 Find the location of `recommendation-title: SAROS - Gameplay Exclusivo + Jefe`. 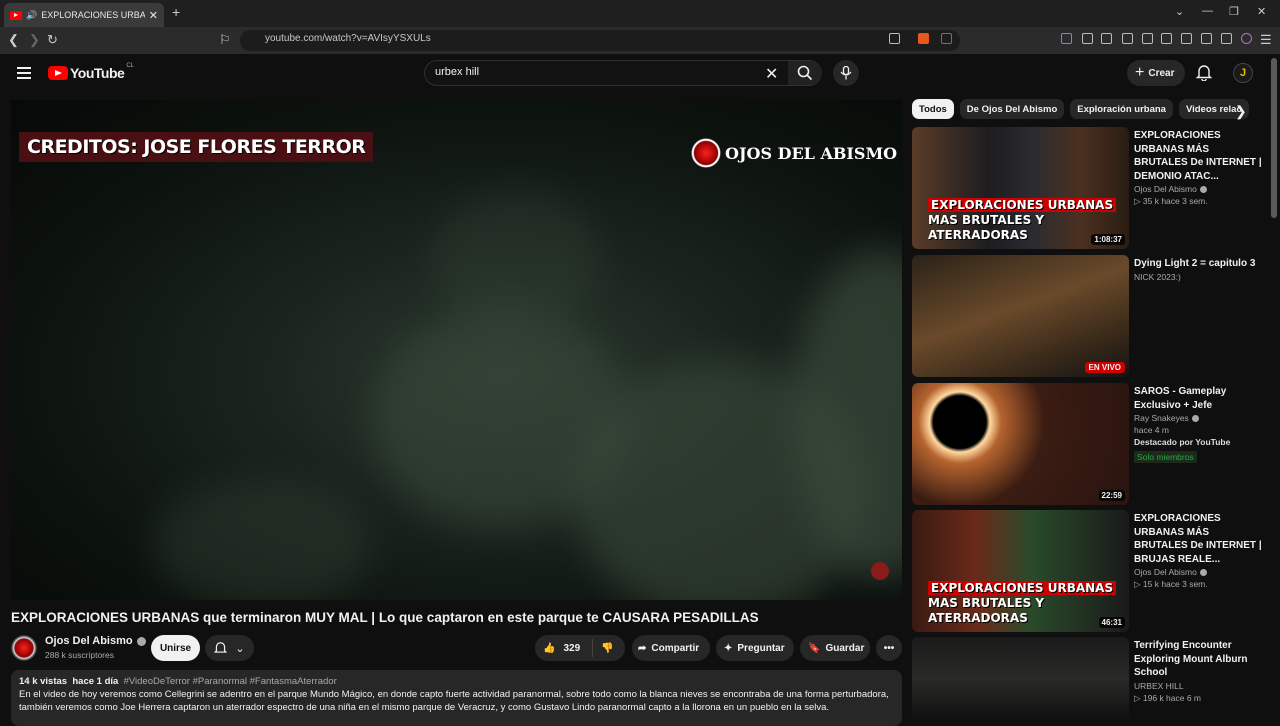

recommendation-title: SAROS - Gameplay Exclusivo + Jefe is located at coordinates (1198, 398).